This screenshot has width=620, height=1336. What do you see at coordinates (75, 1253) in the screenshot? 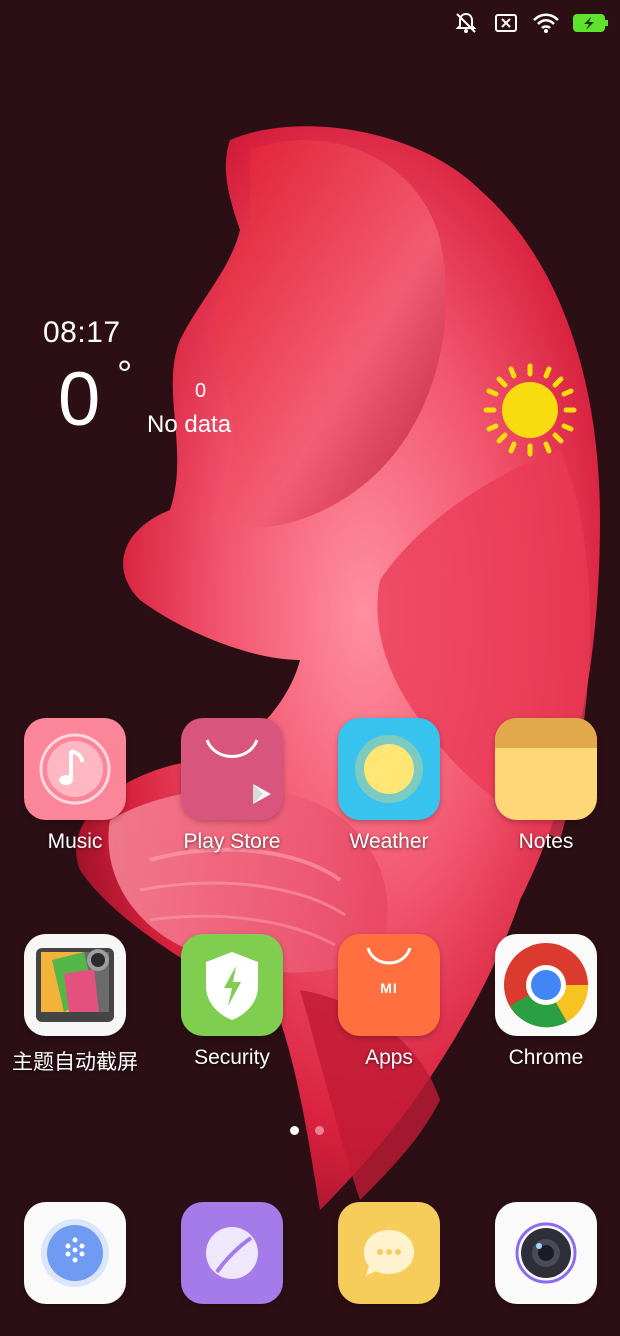
I see `phone-dialer-icon` at bounding box center [75, 1253].